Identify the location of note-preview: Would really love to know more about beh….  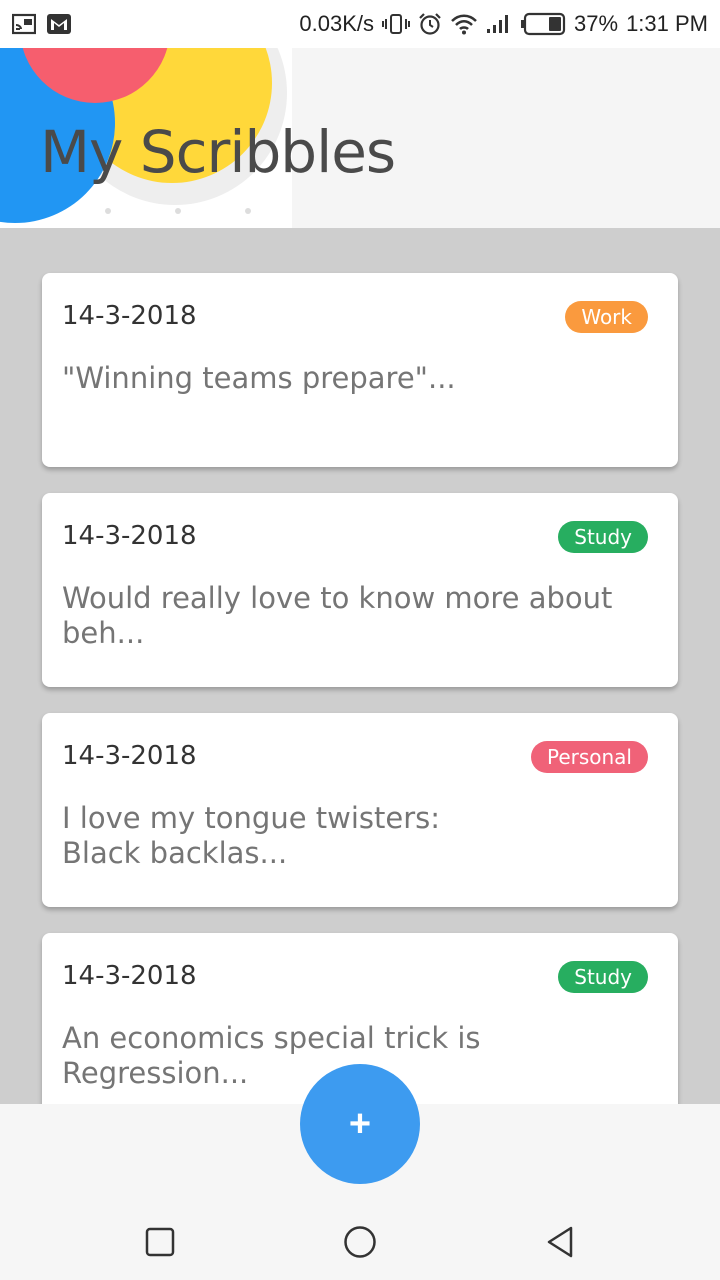
(337, 615).